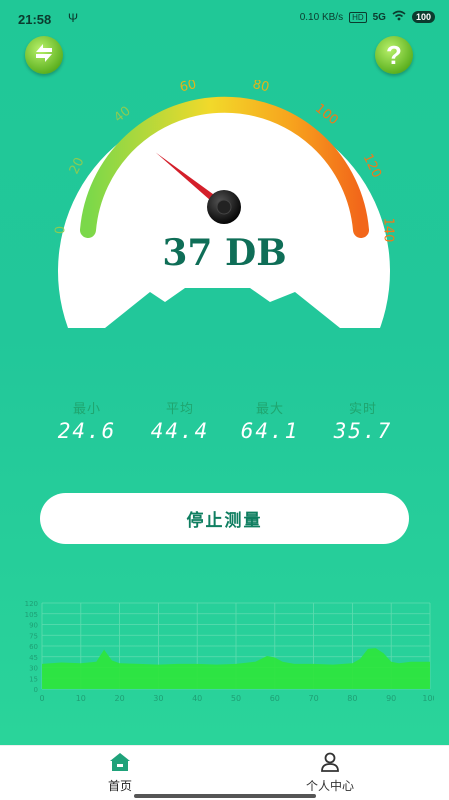 The image size is (449, 800). I want to click on y-tick-label: 0, so click(36, 690).